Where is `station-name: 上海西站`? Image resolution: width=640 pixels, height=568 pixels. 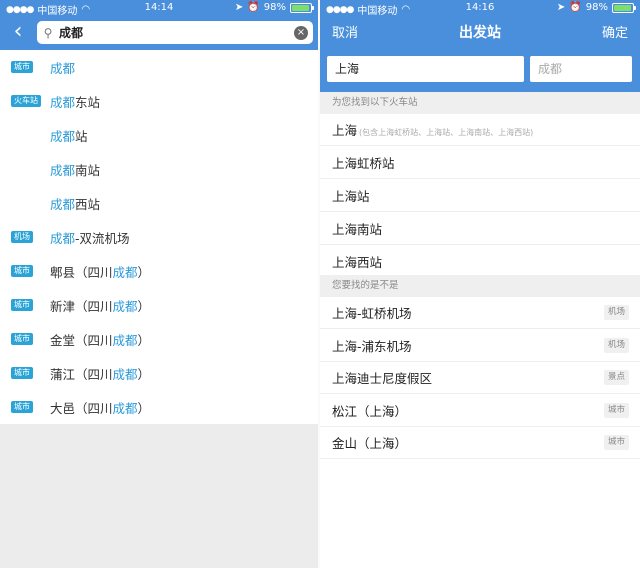
station-name: 上海西站 is located at coordinates (357, 261).